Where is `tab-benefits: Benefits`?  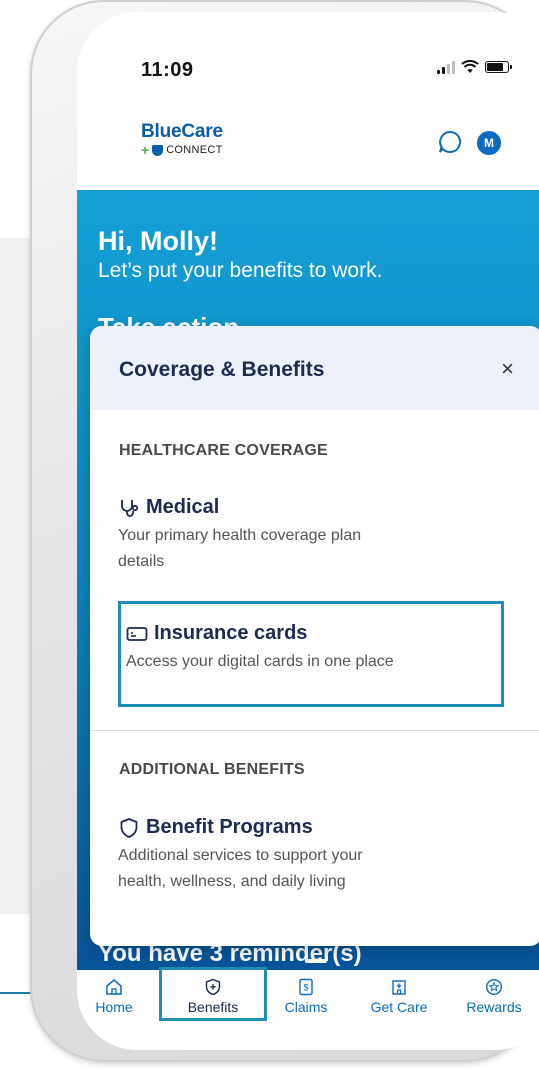 tab-benefits: Benefits is located at coordinates (213, 994).